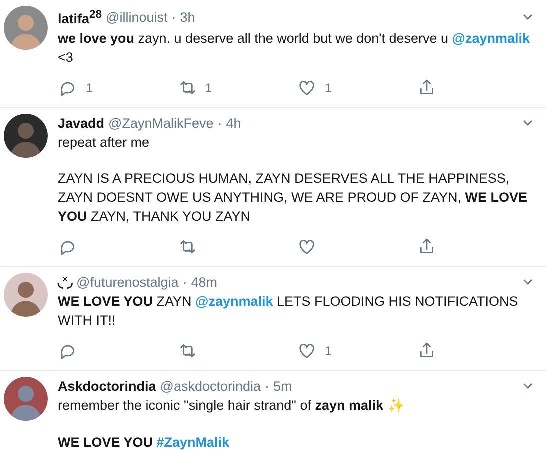  Describe the element at coordinates (80, 17) in the screenshot. I see `user-name: latifa$^{28}$` at that location.